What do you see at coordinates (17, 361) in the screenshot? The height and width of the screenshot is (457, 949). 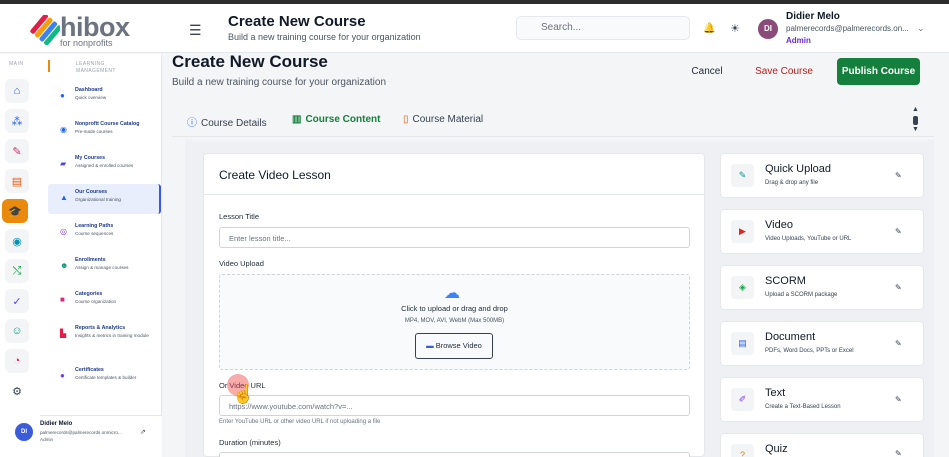 I see `pie-icon: ◔` at bounding box center [17, 361].